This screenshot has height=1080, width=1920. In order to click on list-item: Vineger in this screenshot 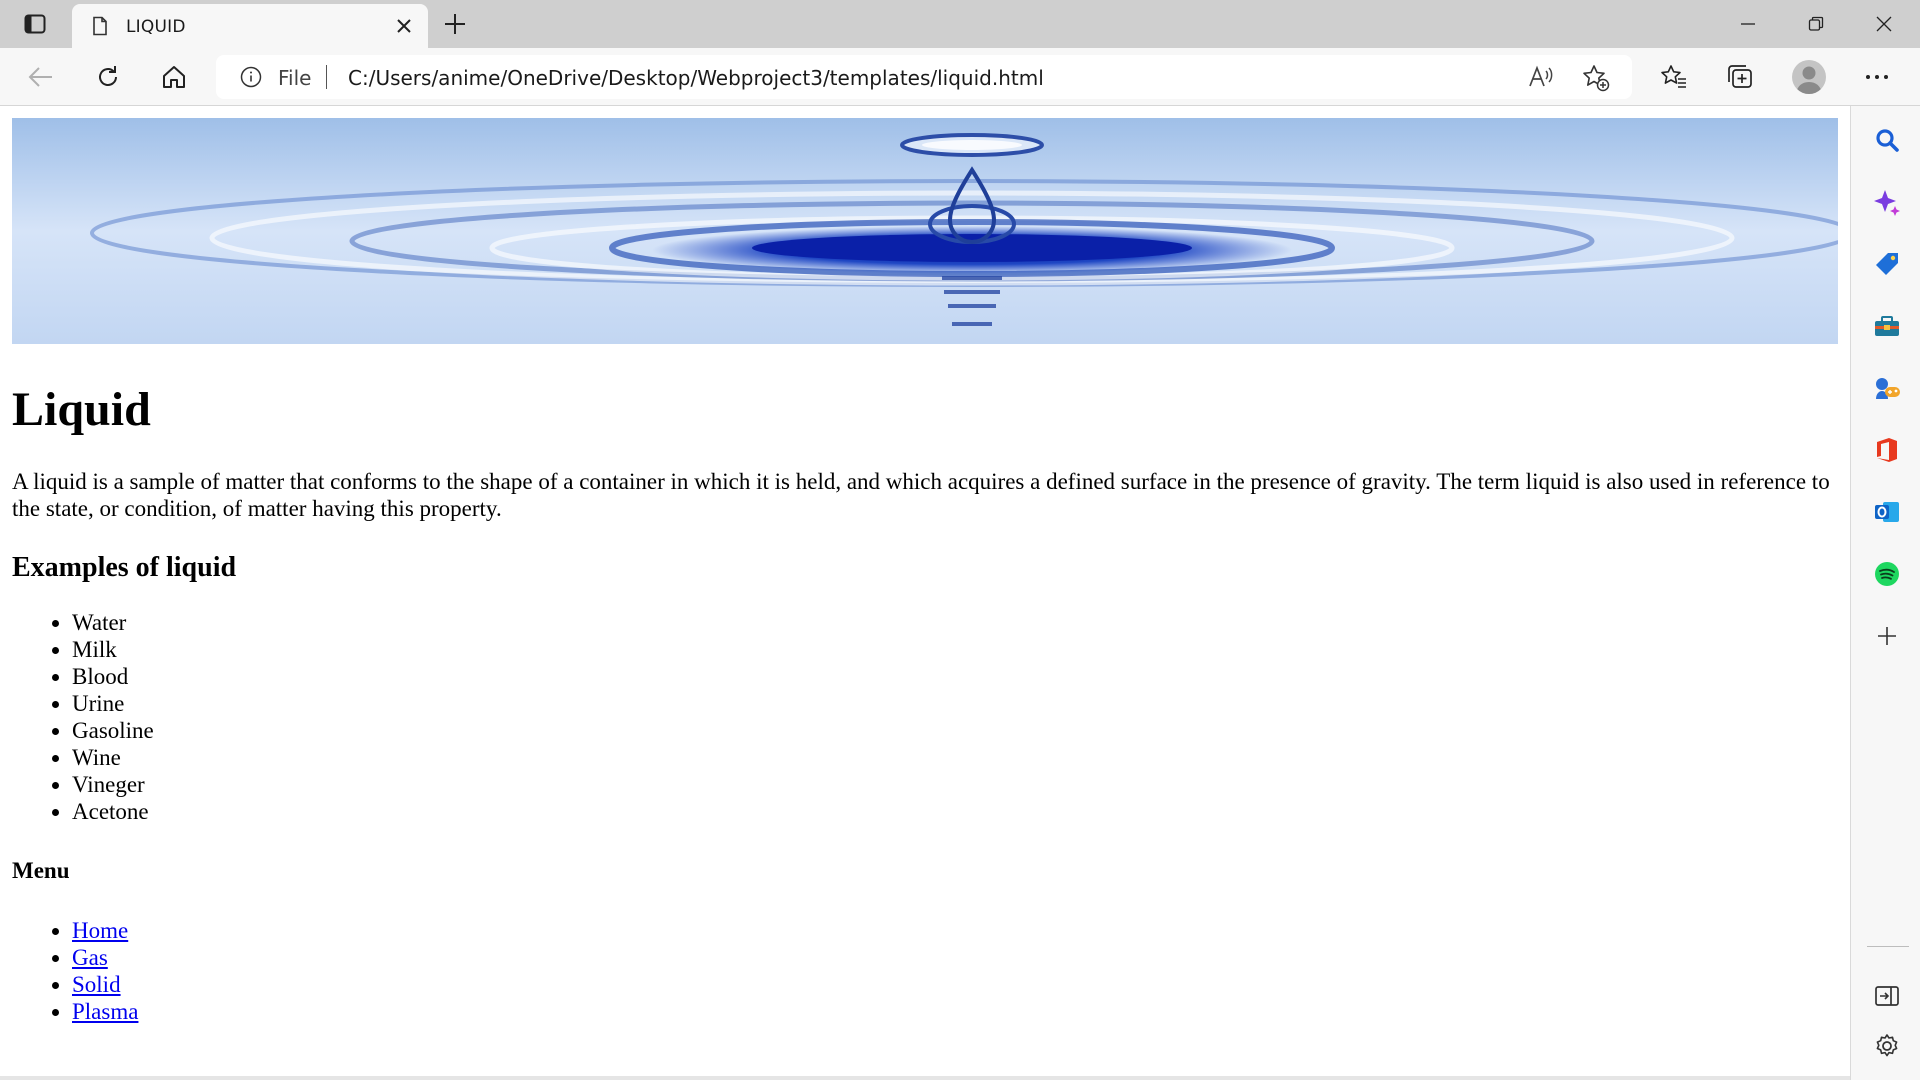, I will do `click(113, 784)`.